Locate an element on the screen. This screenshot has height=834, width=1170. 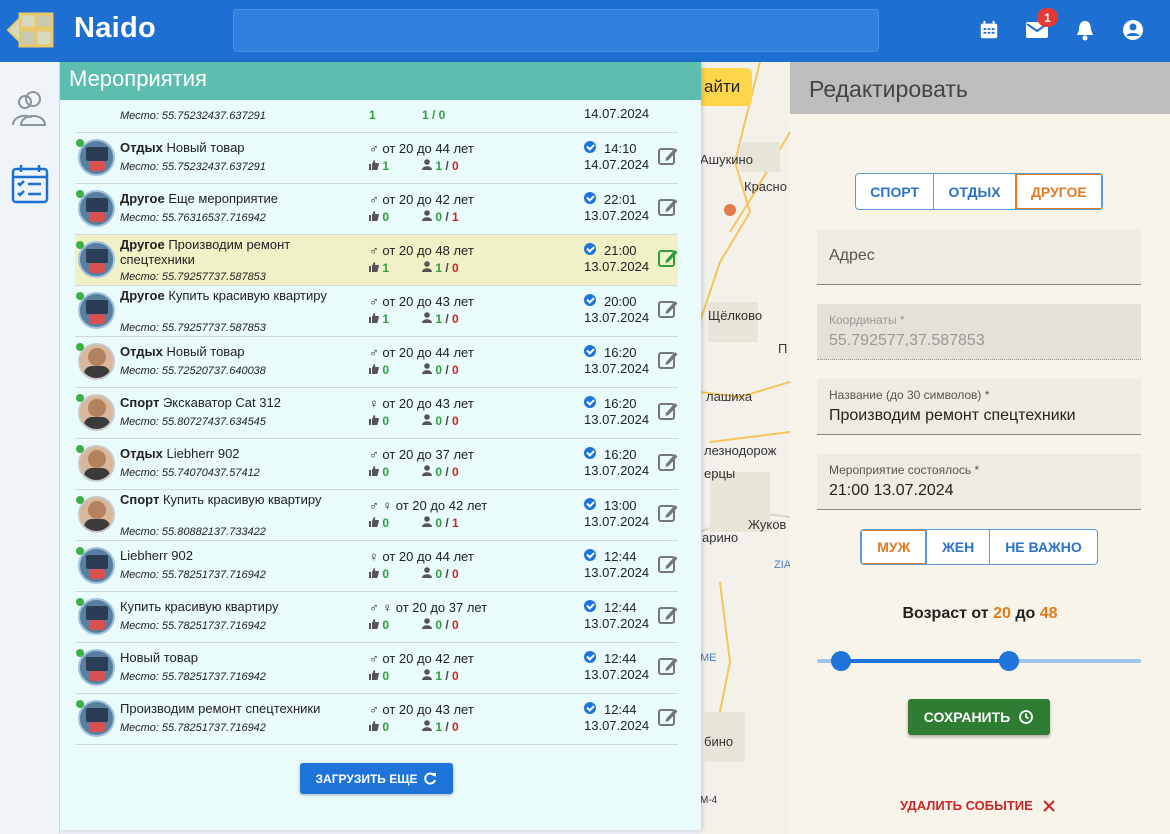
age-range: от 20 до 43 лет is located at coordinates (428, 403).